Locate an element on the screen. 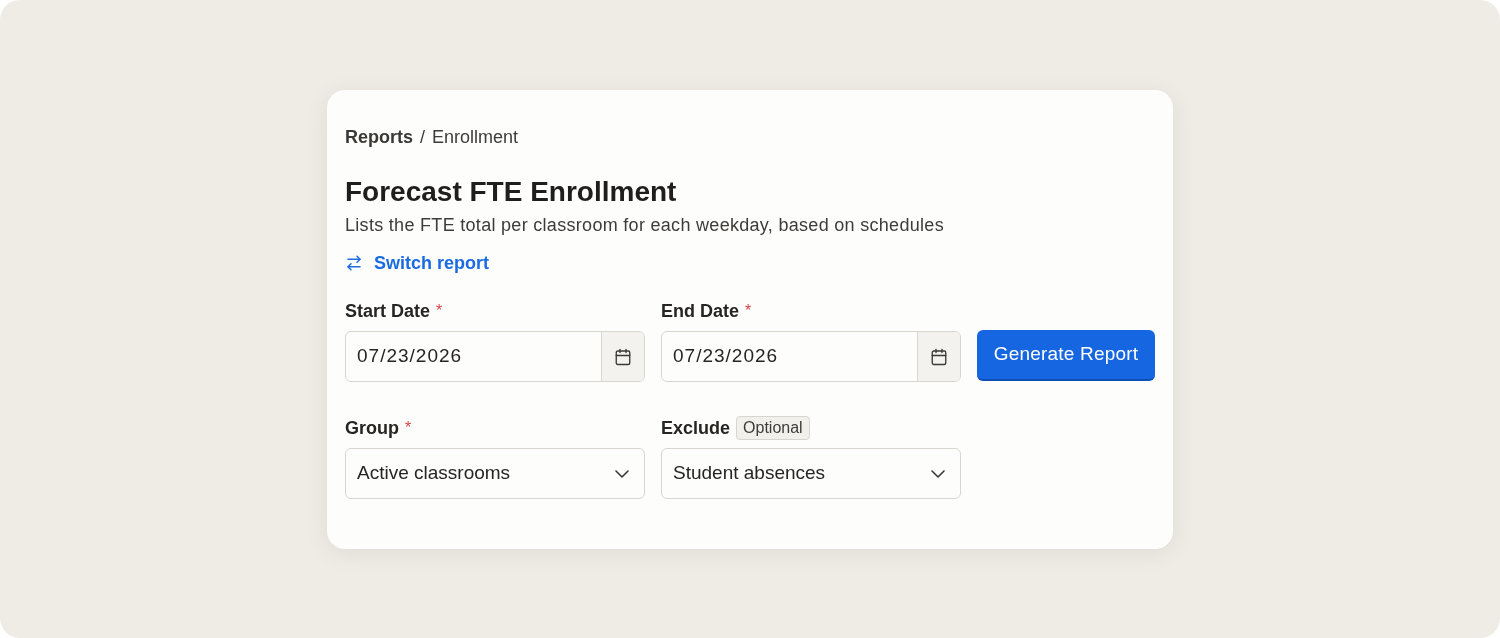  select-field: Student absences is located at coordinates (811, 473).